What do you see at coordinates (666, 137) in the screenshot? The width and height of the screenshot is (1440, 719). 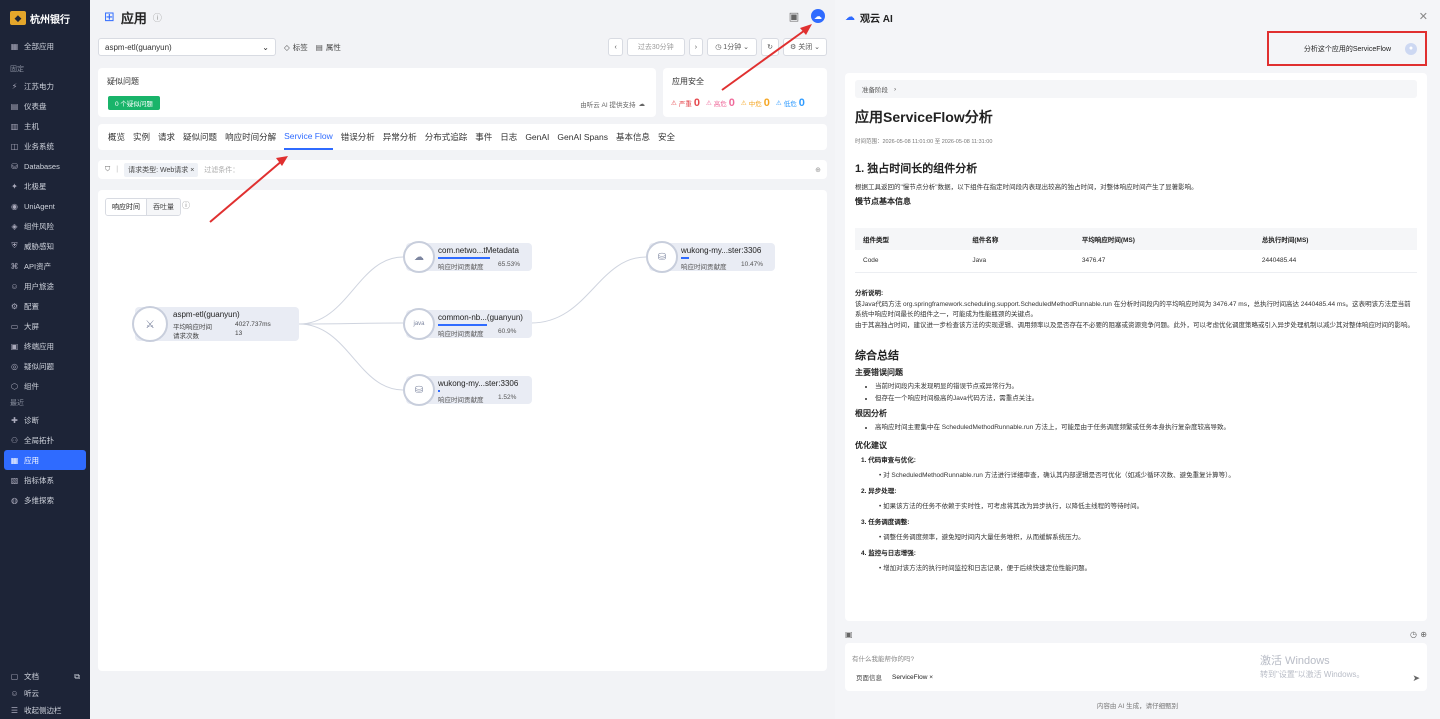 I see `tab: 安全` at bounding box center [666, 137].